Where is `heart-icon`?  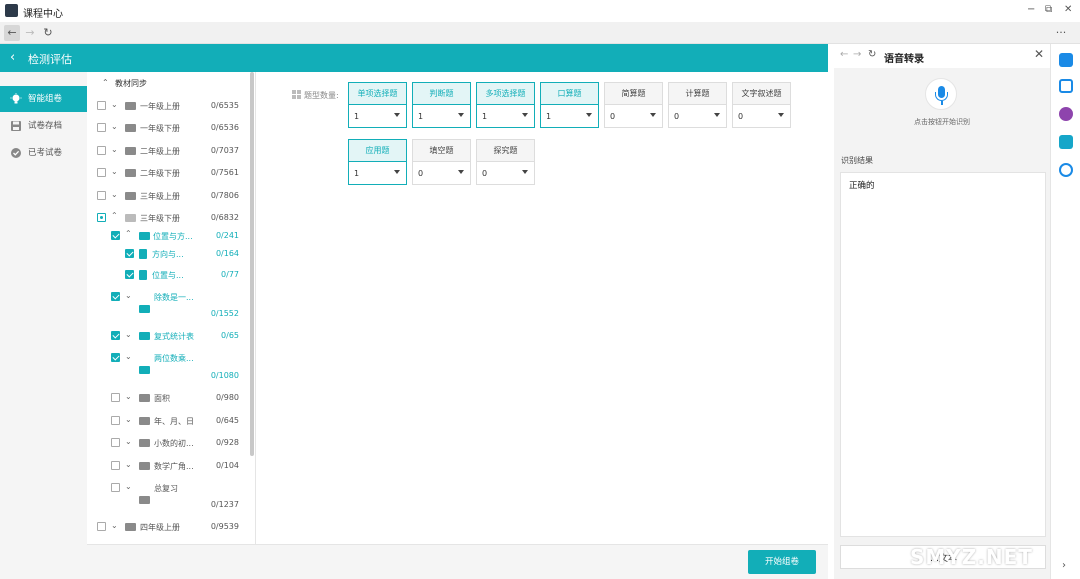 heart-icon is located at coordinates (1066, 114).